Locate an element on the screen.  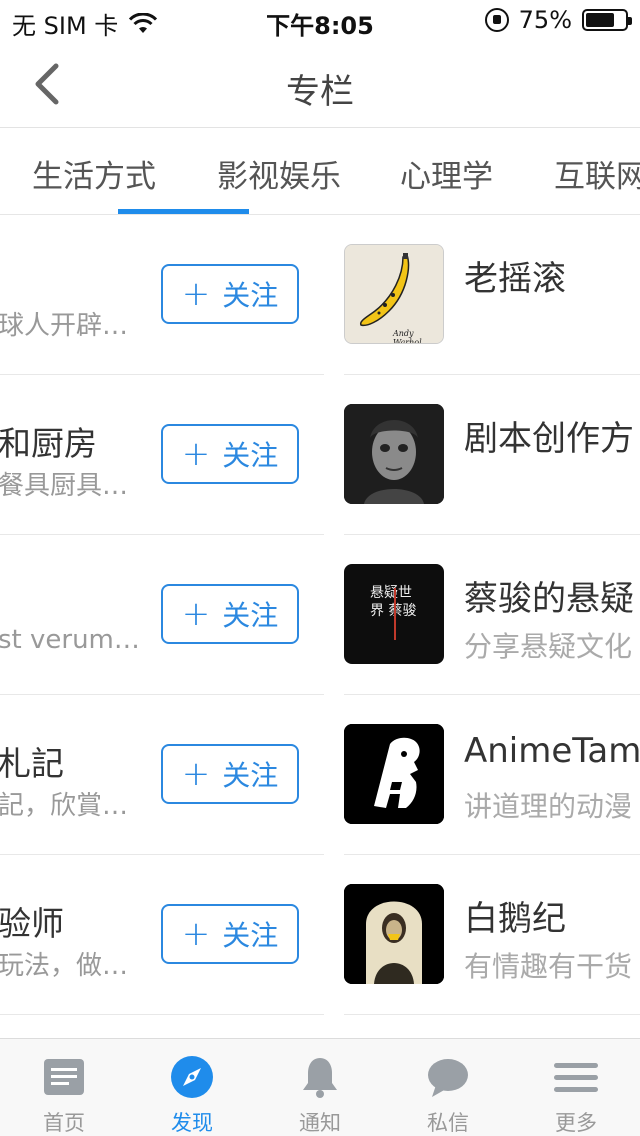
tab-messages: 私信 is located at coordinates (448, 1087).